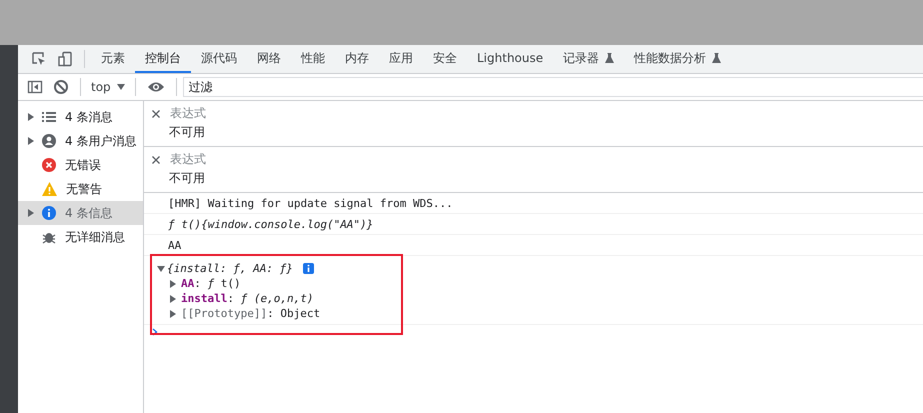 The width and height of the screenshot is (923, 413). I want to click on panel-tab: 应用, so click(401, 59).